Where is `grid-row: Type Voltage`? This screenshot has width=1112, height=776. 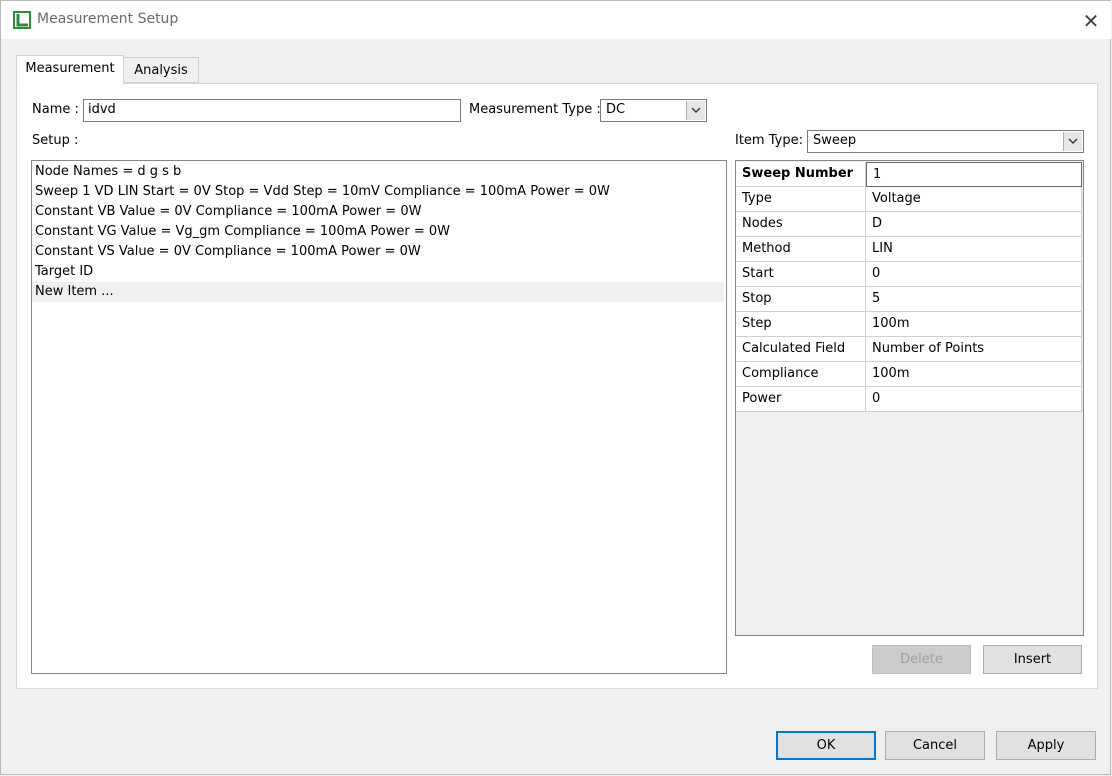
grid-row: Type Voltage is located at coordinates (909, 199).